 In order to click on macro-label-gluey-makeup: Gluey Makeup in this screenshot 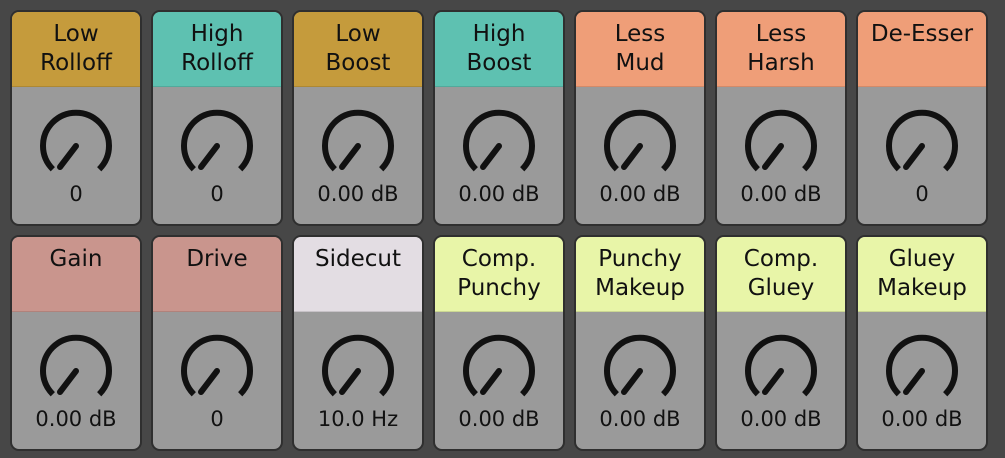, I will do `click(922, 273)`.